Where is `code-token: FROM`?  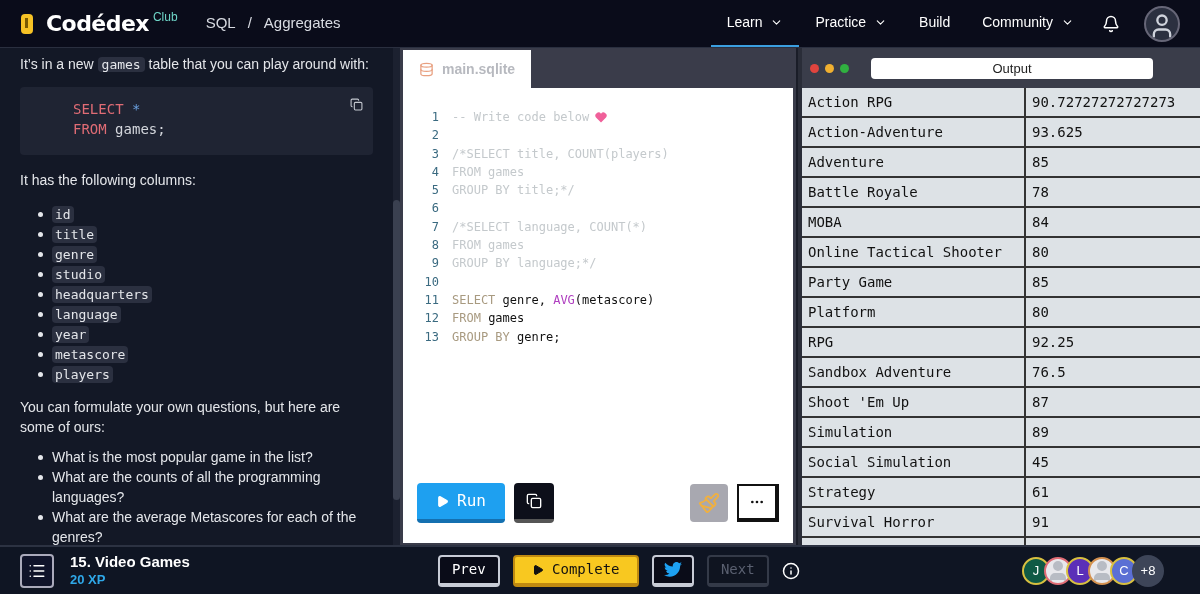
code-token: FROM is located at coordinates (466, 319).